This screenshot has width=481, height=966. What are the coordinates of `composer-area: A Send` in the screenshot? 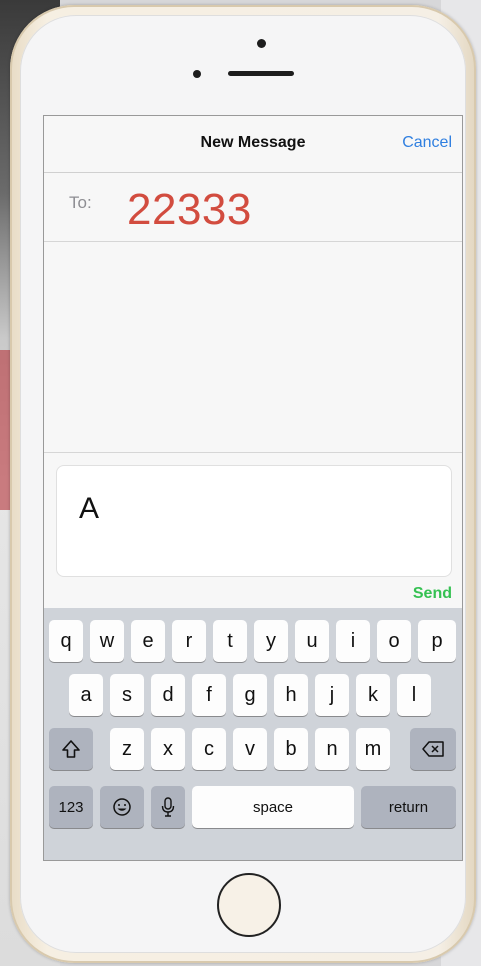 It's located at (253, 530).